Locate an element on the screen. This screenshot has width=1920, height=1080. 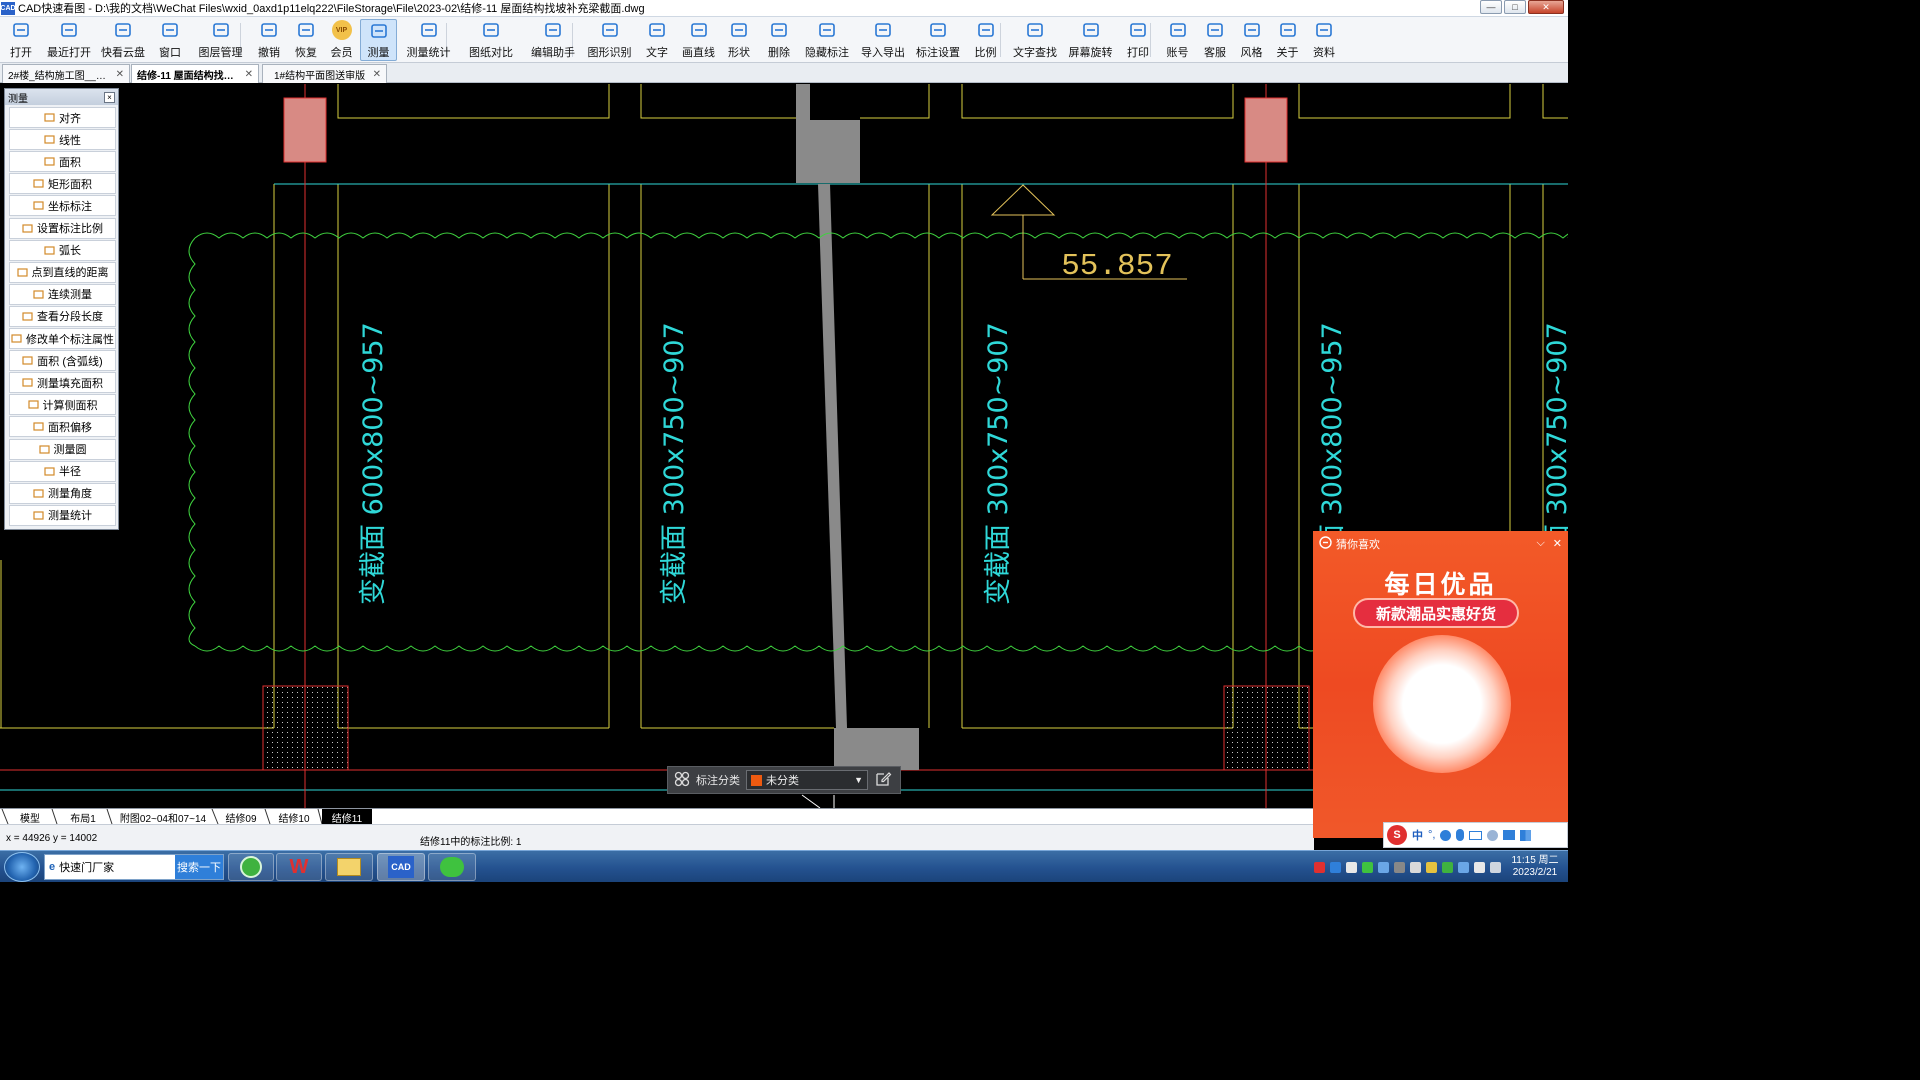
clock: 11:15 周二 2023/2/21 is located at coordinates (1535, 867).